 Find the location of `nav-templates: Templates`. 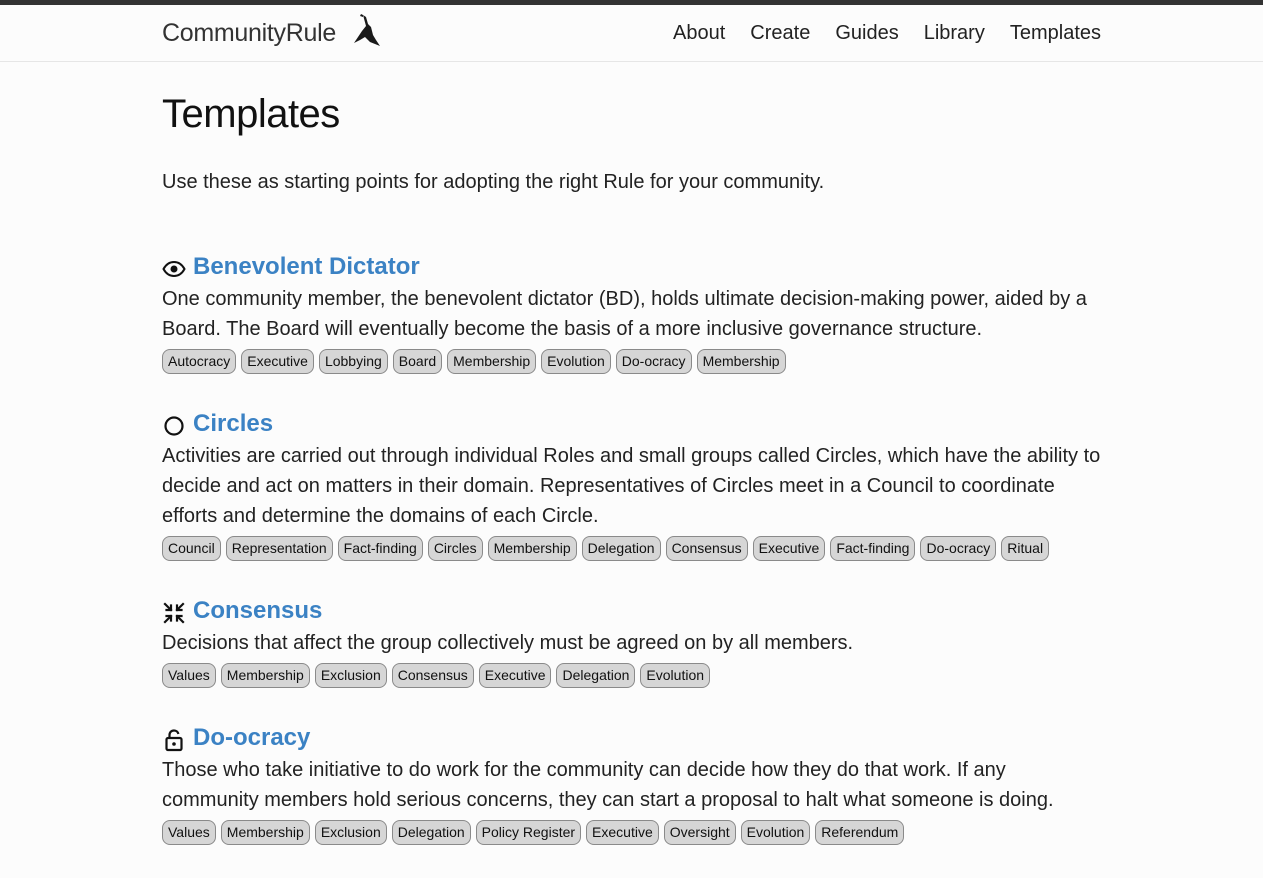

nav-templates: Templates is located at coordinates (1055, 33).